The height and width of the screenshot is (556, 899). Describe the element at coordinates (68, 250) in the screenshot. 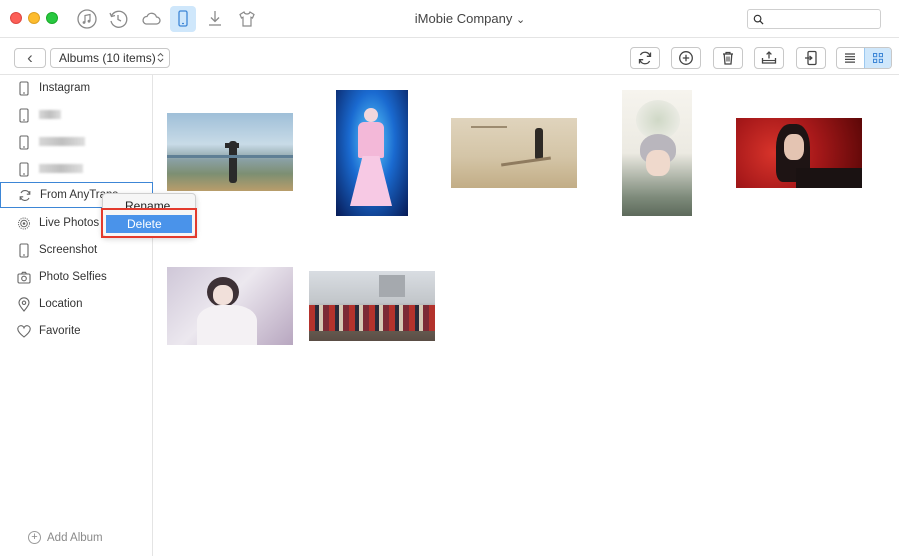

I see `sidebar-item-label: Screenshot` at that location.